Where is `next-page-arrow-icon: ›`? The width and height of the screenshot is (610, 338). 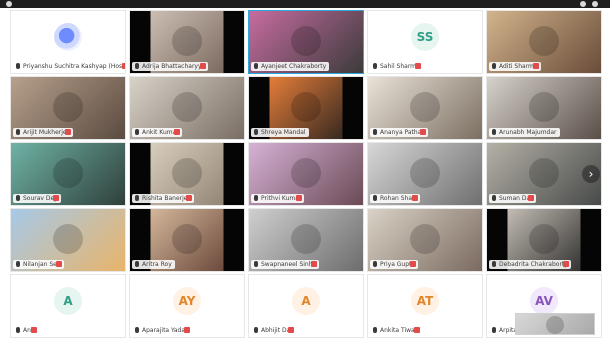 next-page-arrow-icon: › is located at coordinates (591, 174).